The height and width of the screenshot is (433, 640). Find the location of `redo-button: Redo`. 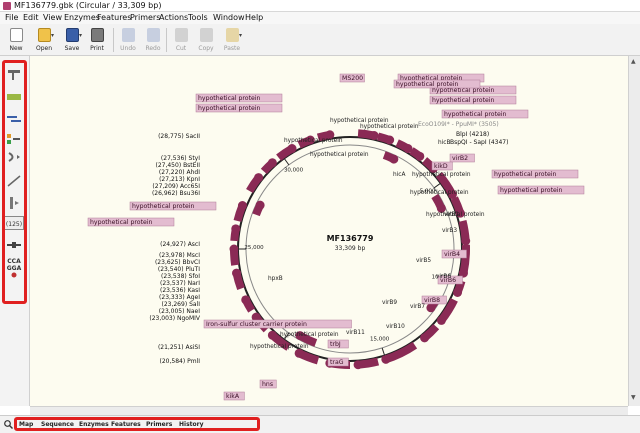

redo-button: Redo is located at coordinates (153, 40).